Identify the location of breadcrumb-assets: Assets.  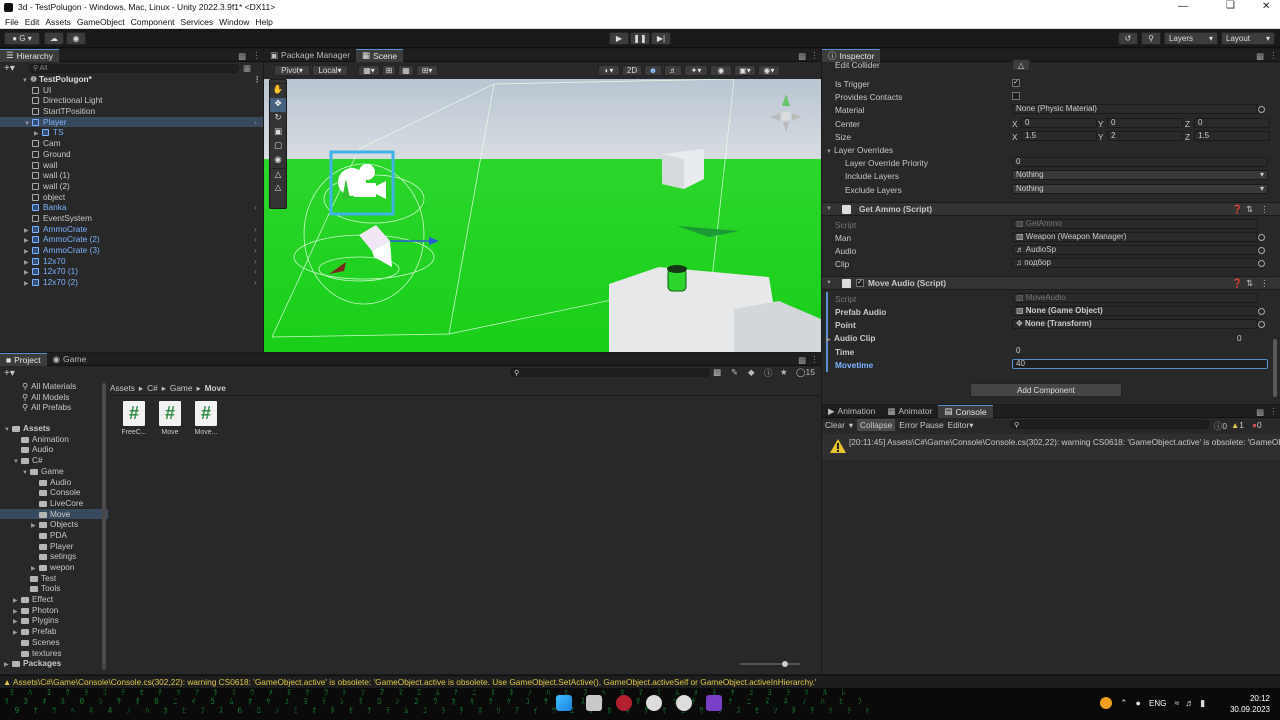
(122, 388).